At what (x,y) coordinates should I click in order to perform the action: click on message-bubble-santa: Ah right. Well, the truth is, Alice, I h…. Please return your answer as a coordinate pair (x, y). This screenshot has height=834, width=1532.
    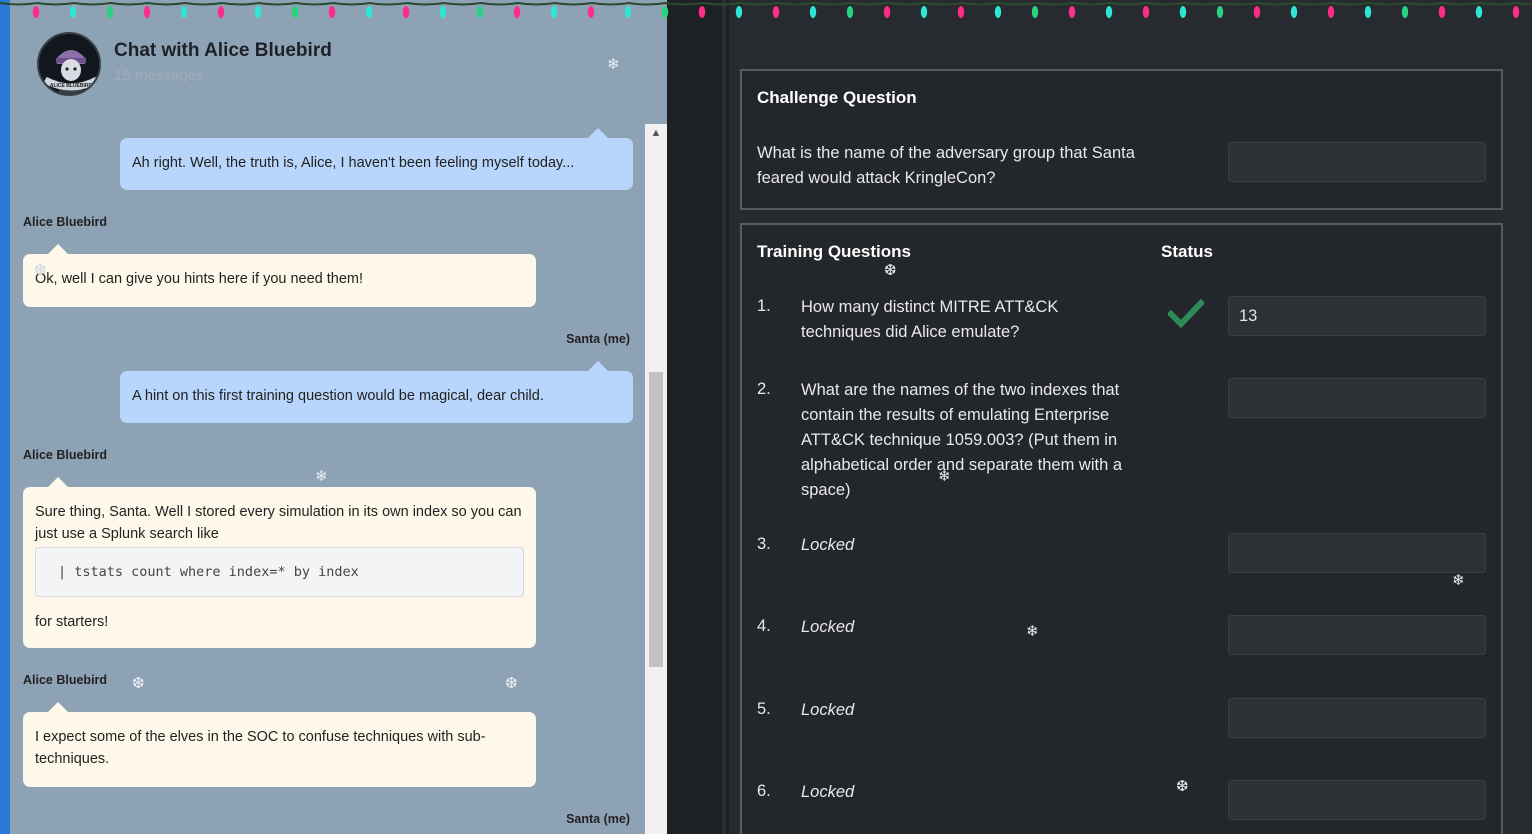
    Looking at the image, I should click on (376, 159).